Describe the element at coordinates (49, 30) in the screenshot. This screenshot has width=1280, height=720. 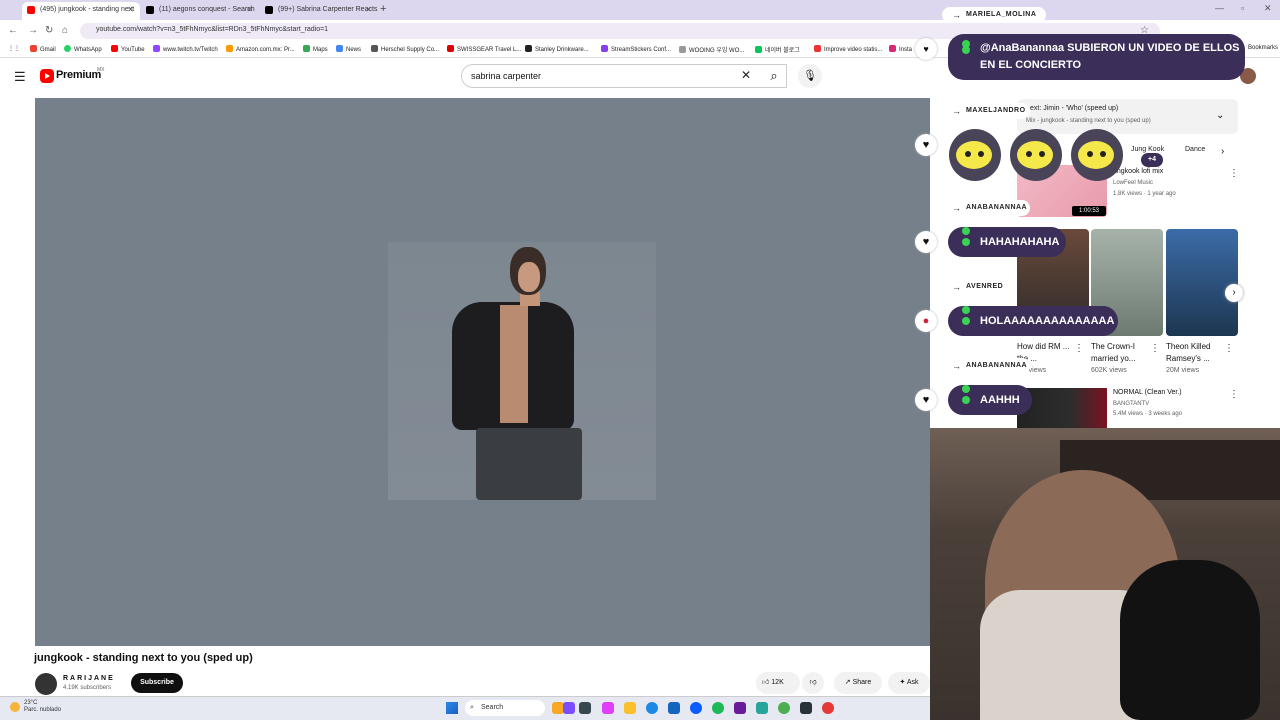
I see `reload-icon: ↻` at that location.